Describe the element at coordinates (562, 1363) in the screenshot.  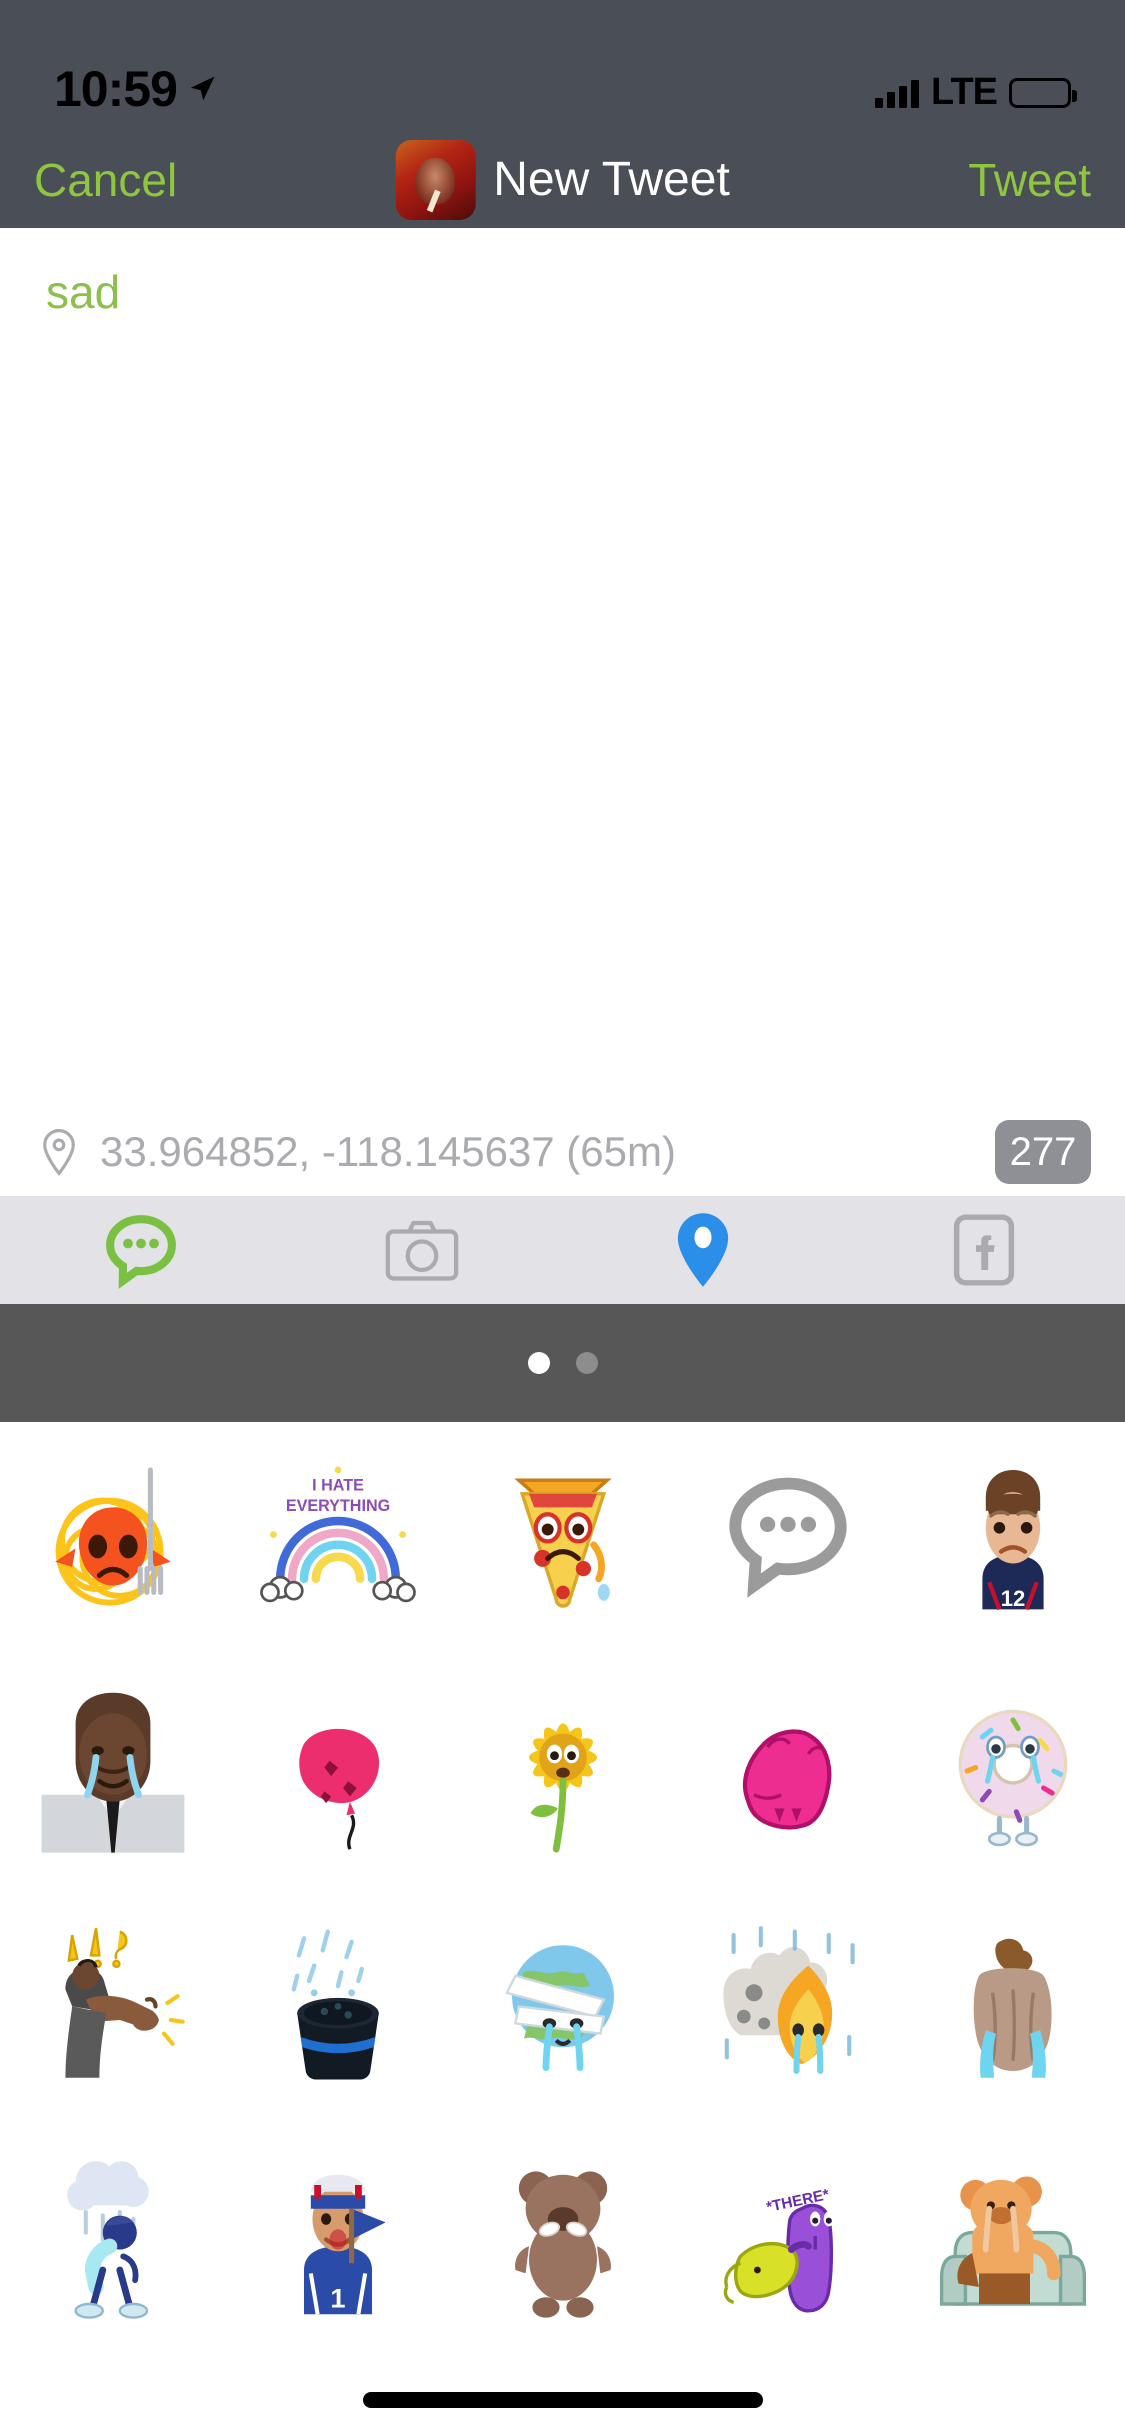
I see `sticker-page-indicator` at that location.